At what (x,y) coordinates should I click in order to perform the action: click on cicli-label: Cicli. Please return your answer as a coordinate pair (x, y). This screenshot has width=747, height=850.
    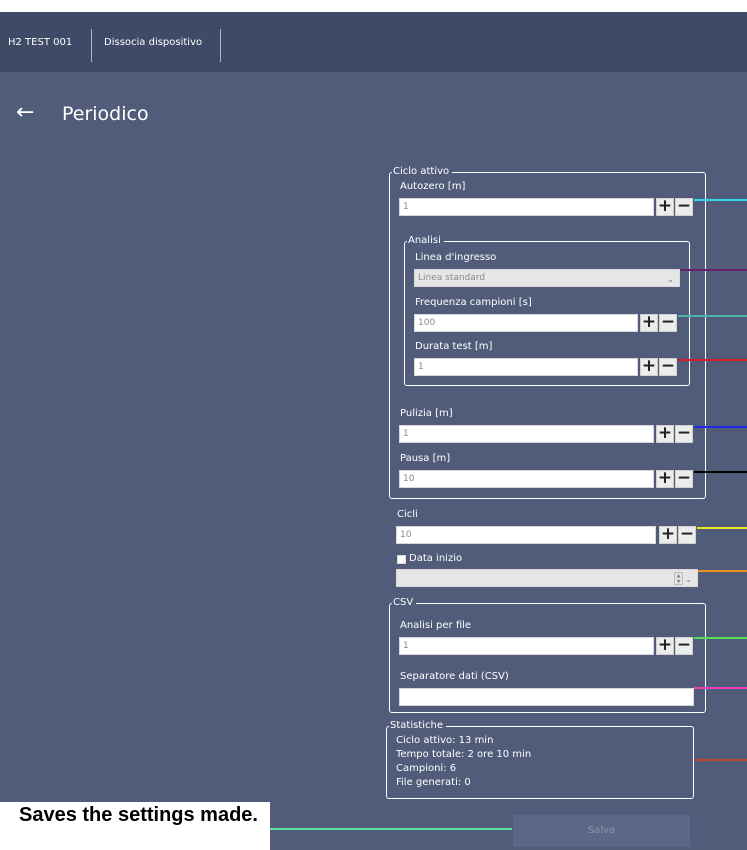
    Looking at the image, I should click on (407, 514).